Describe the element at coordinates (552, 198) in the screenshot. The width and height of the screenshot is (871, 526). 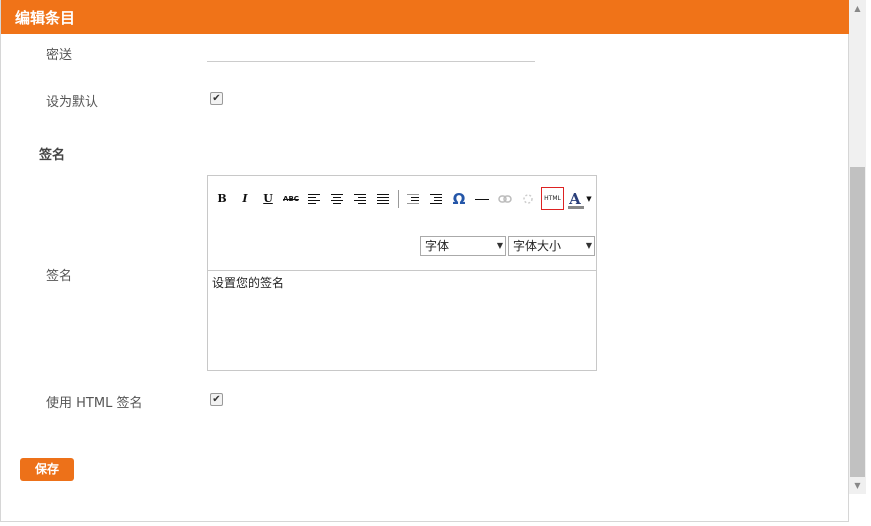
I see `html-source-button: HTML` at that location.